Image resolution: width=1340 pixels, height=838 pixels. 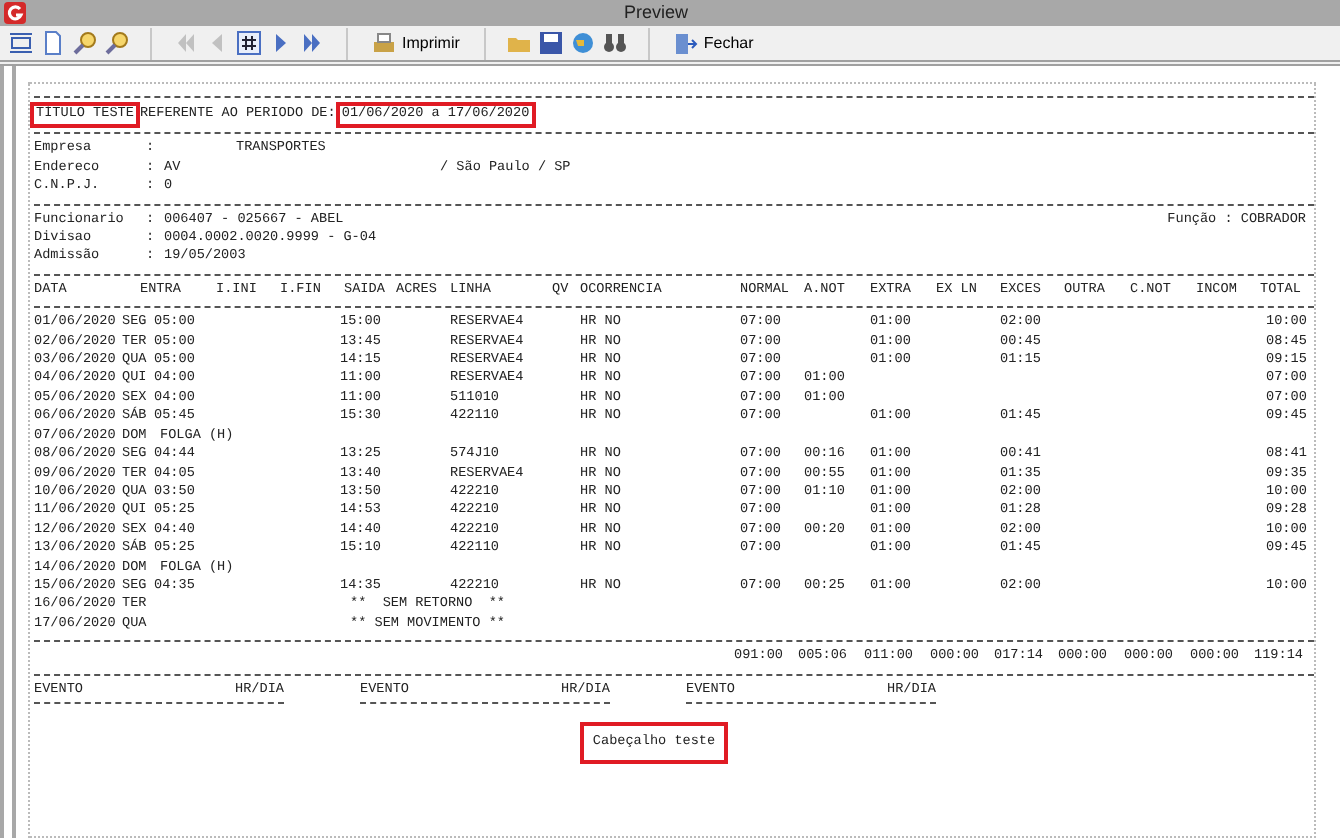 I want to click on exit-door-icon, so click(x=685, y=43).